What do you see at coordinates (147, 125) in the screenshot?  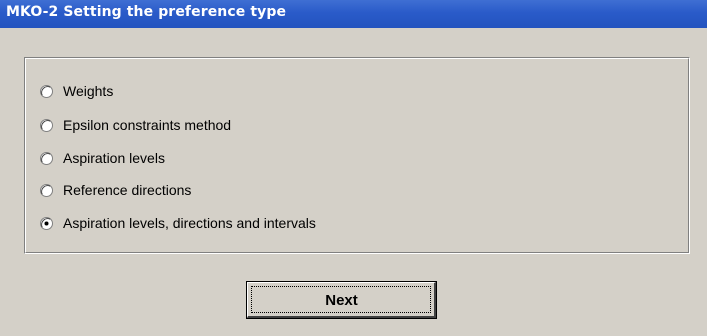 I see `radio-label-epsilon-constraints: Epsilon constraints method` at bounding box center [147, 125].